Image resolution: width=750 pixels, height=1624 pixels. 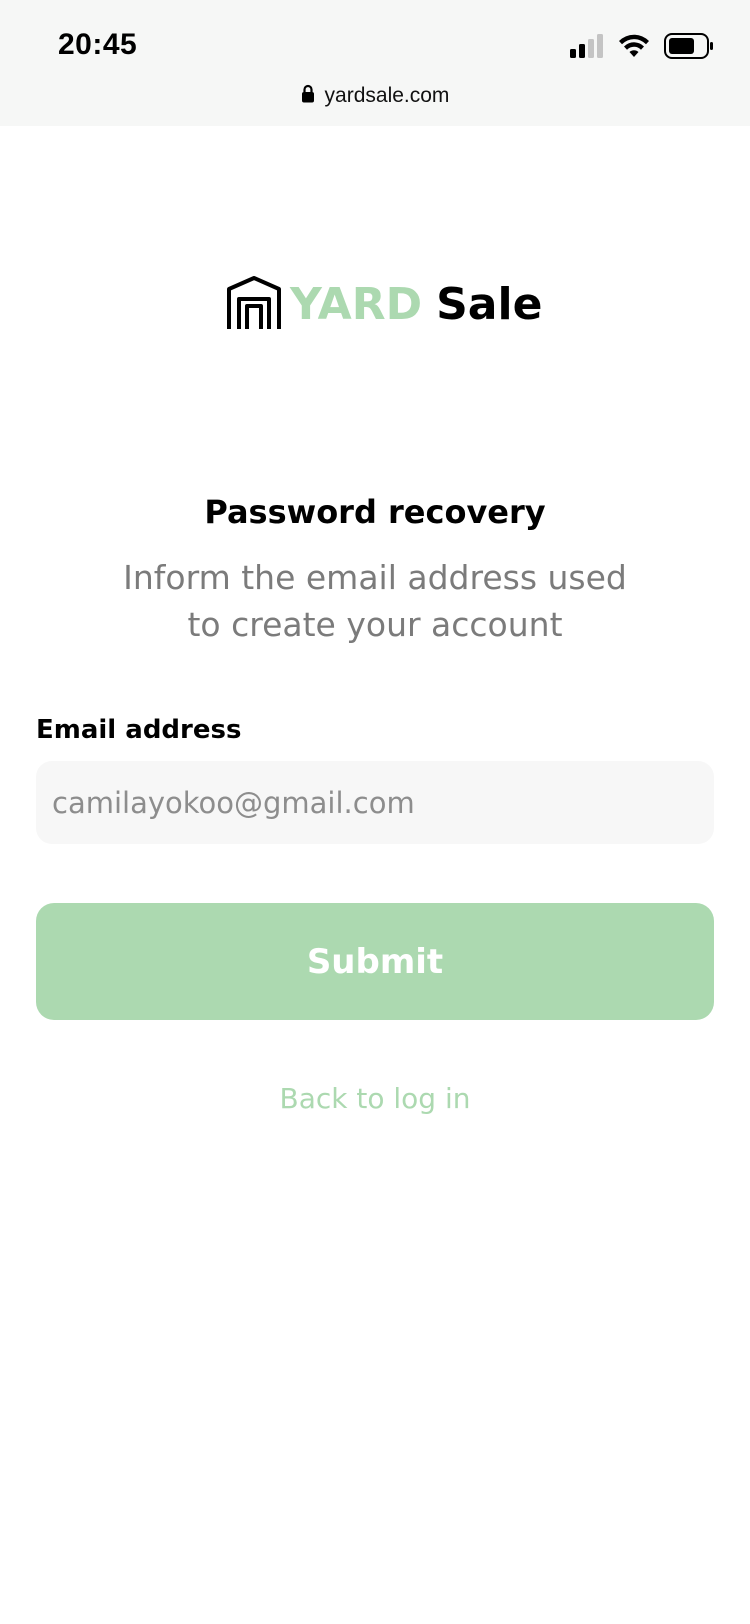 What do you see at coordinates (375, 512) in the screenshot?
I see `page-title: Password recovery` at bounding box center [375, 512].